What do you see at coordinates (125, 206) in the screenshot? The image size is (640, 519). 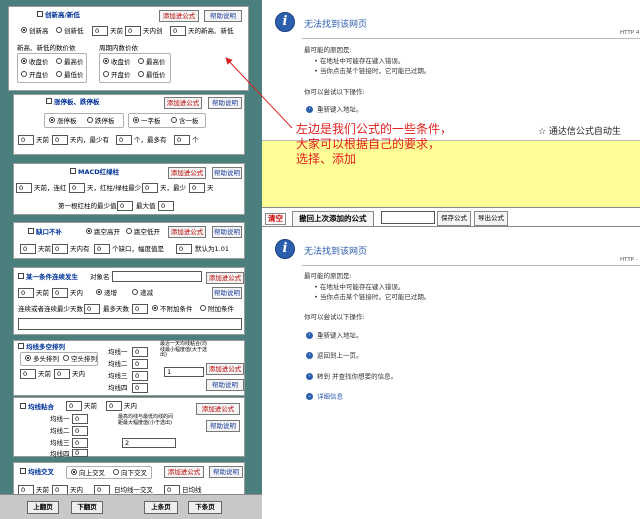 I see `first-red-min-input: 0` at bounding box center [125, 206].